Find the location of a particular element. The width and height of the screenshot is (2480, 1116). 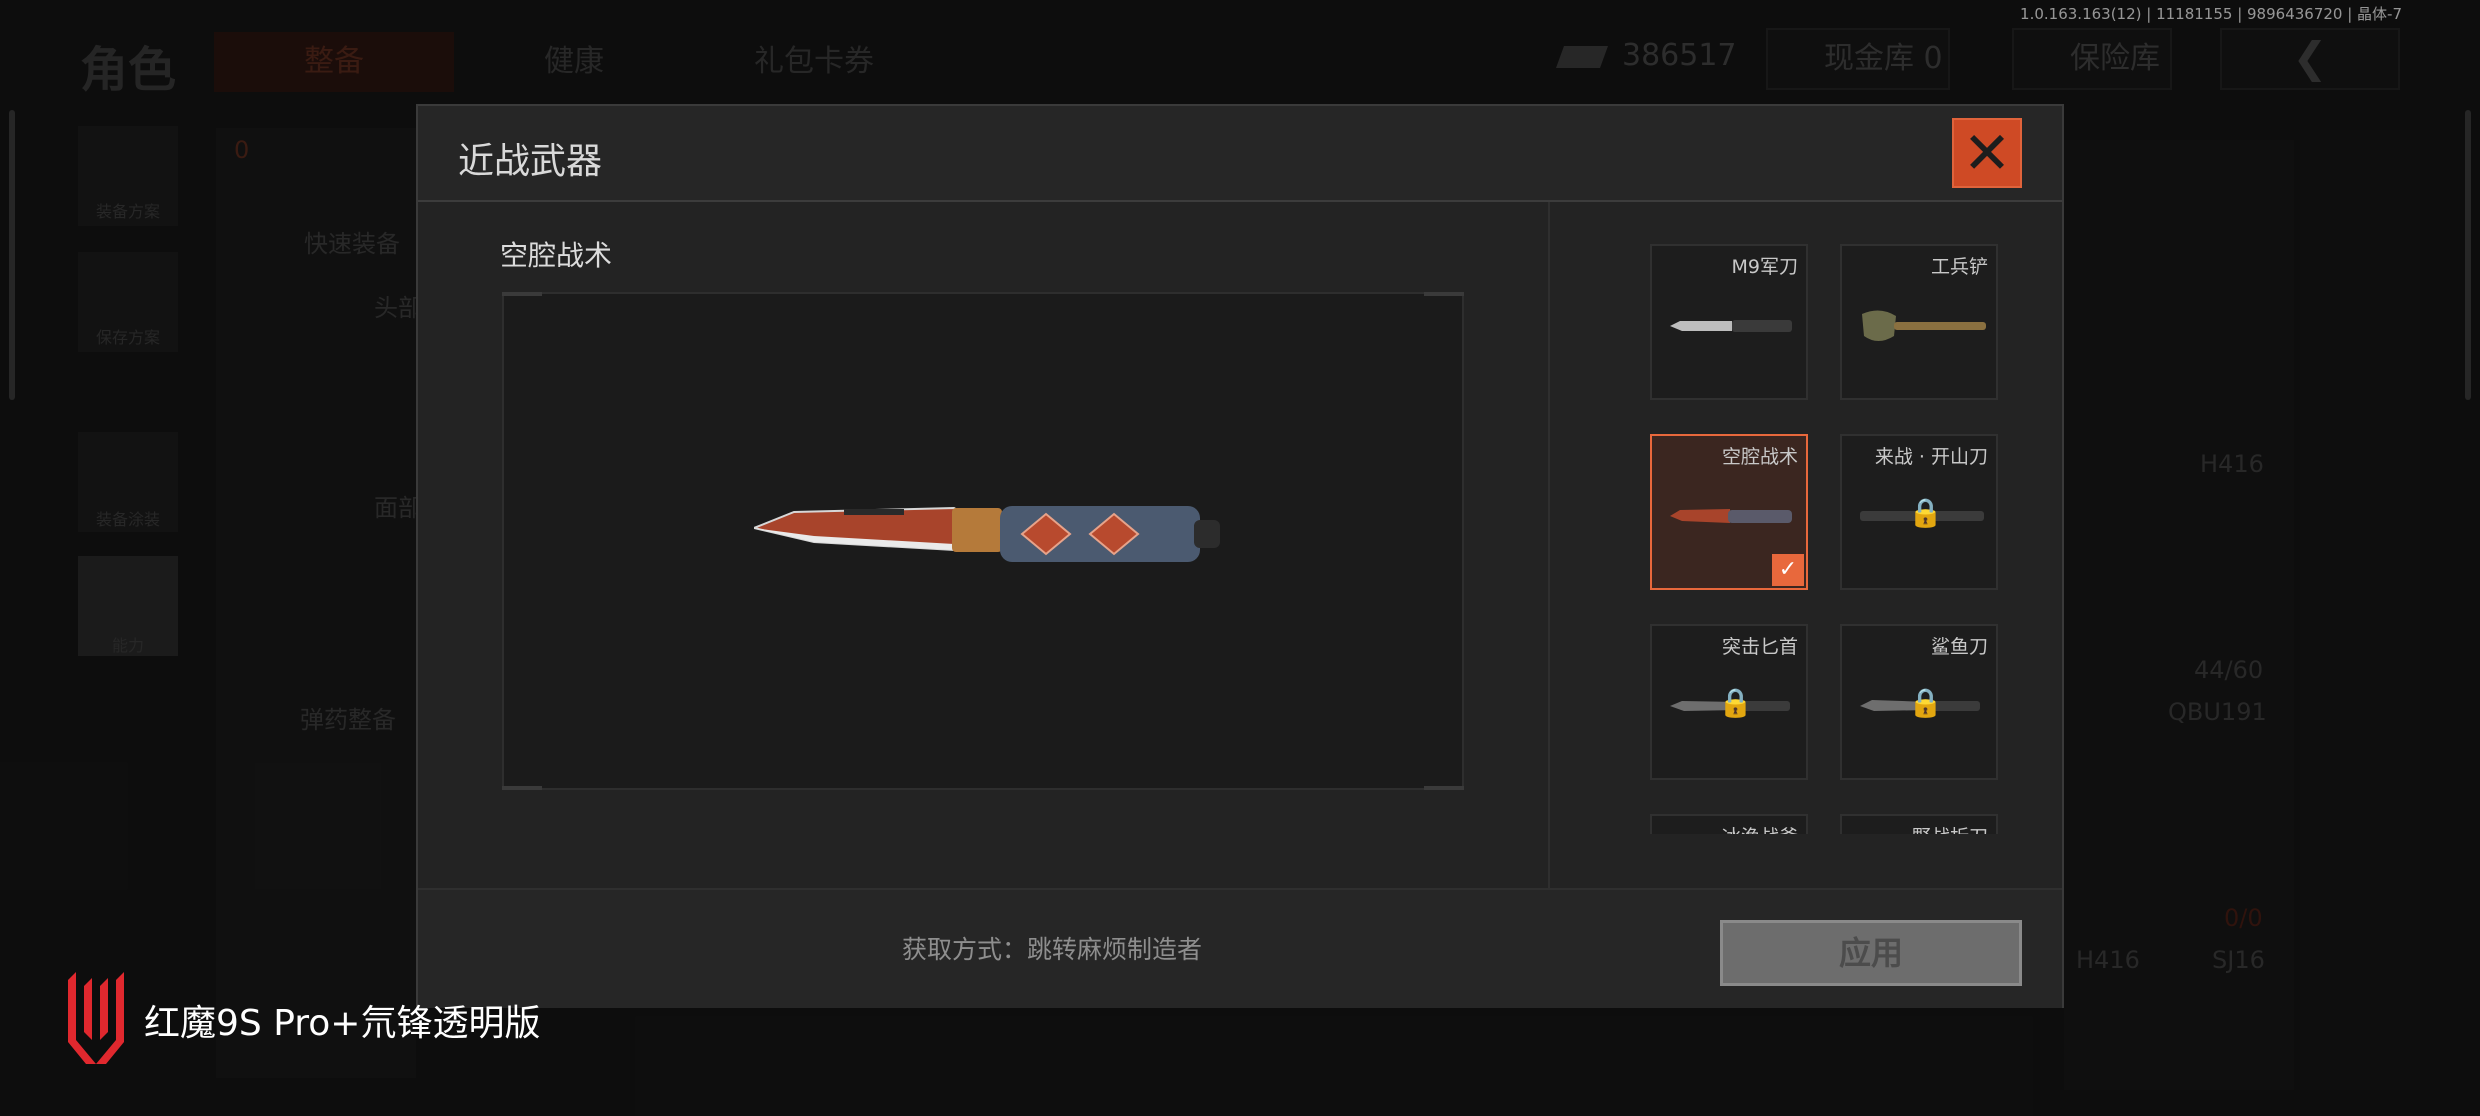

column-divider is located at coordinates (1549, 545).